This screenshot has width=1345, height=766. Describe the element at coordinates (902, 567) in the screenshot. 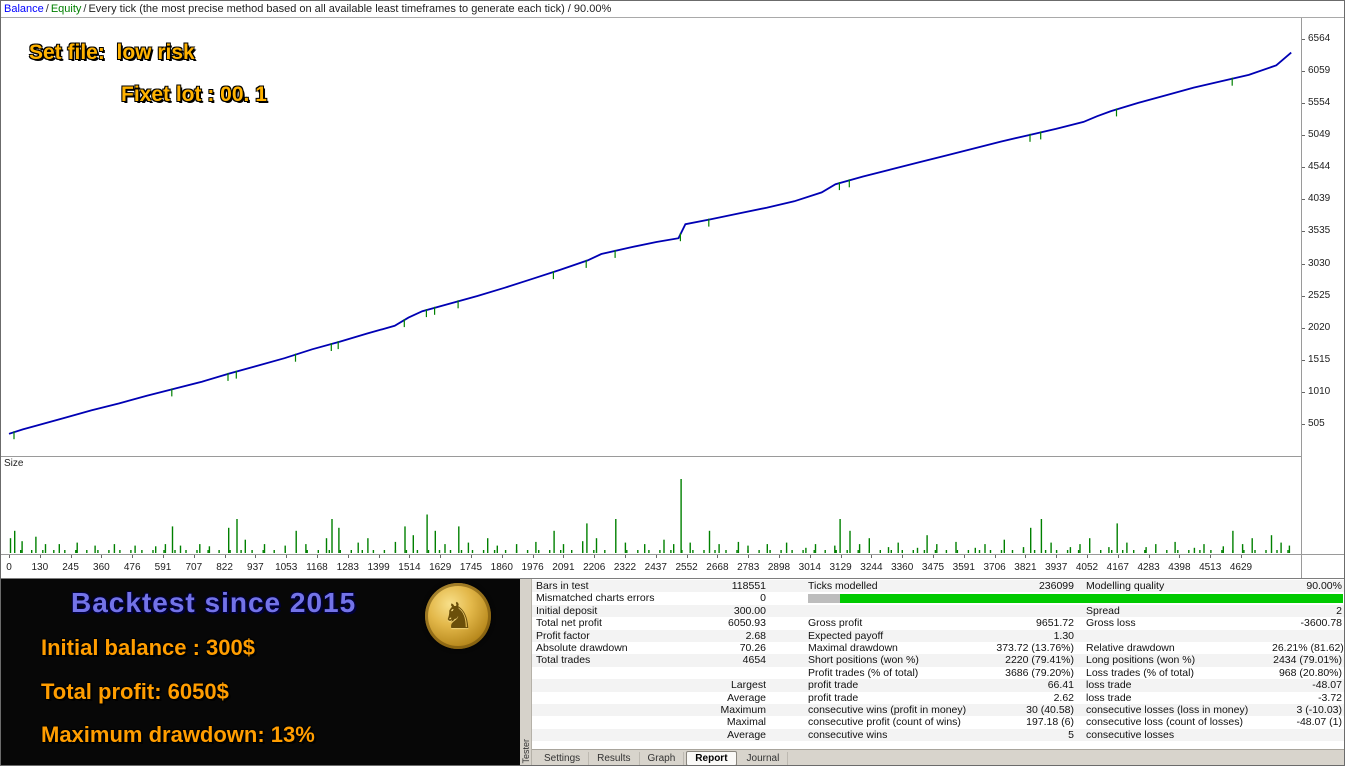

I see `x-axis-label: 3360` at that location.